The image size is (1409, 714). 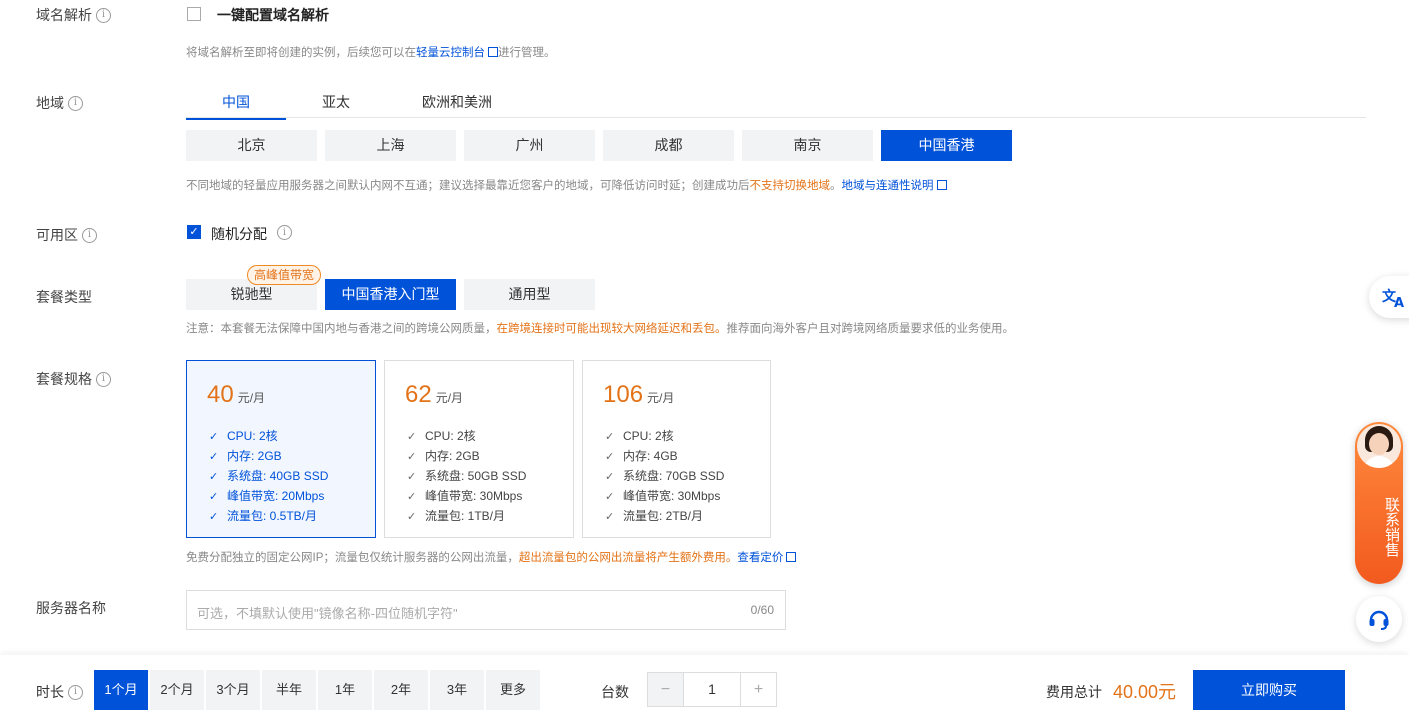 I want to click on package-spec-hint-warning: 超出流量包的公网出流量将产生额外费用。, so click(x=628, y=558).